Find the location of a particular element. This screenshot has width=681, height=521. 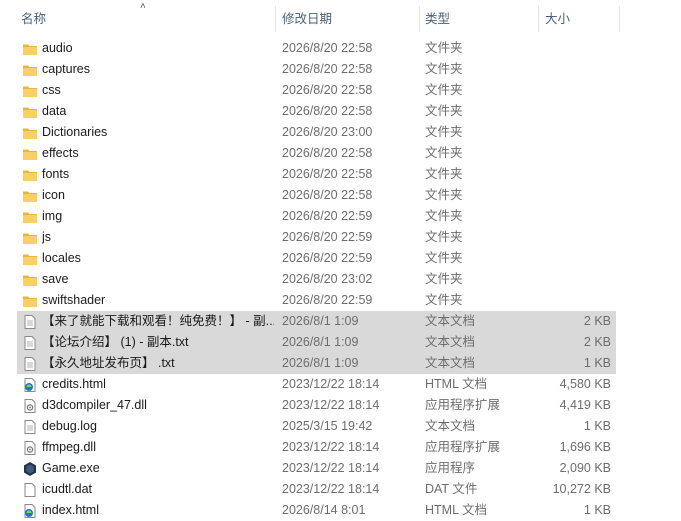

file-row: save 2026/8/20 23:02 文件夹 is located at coordinates (316, 279).